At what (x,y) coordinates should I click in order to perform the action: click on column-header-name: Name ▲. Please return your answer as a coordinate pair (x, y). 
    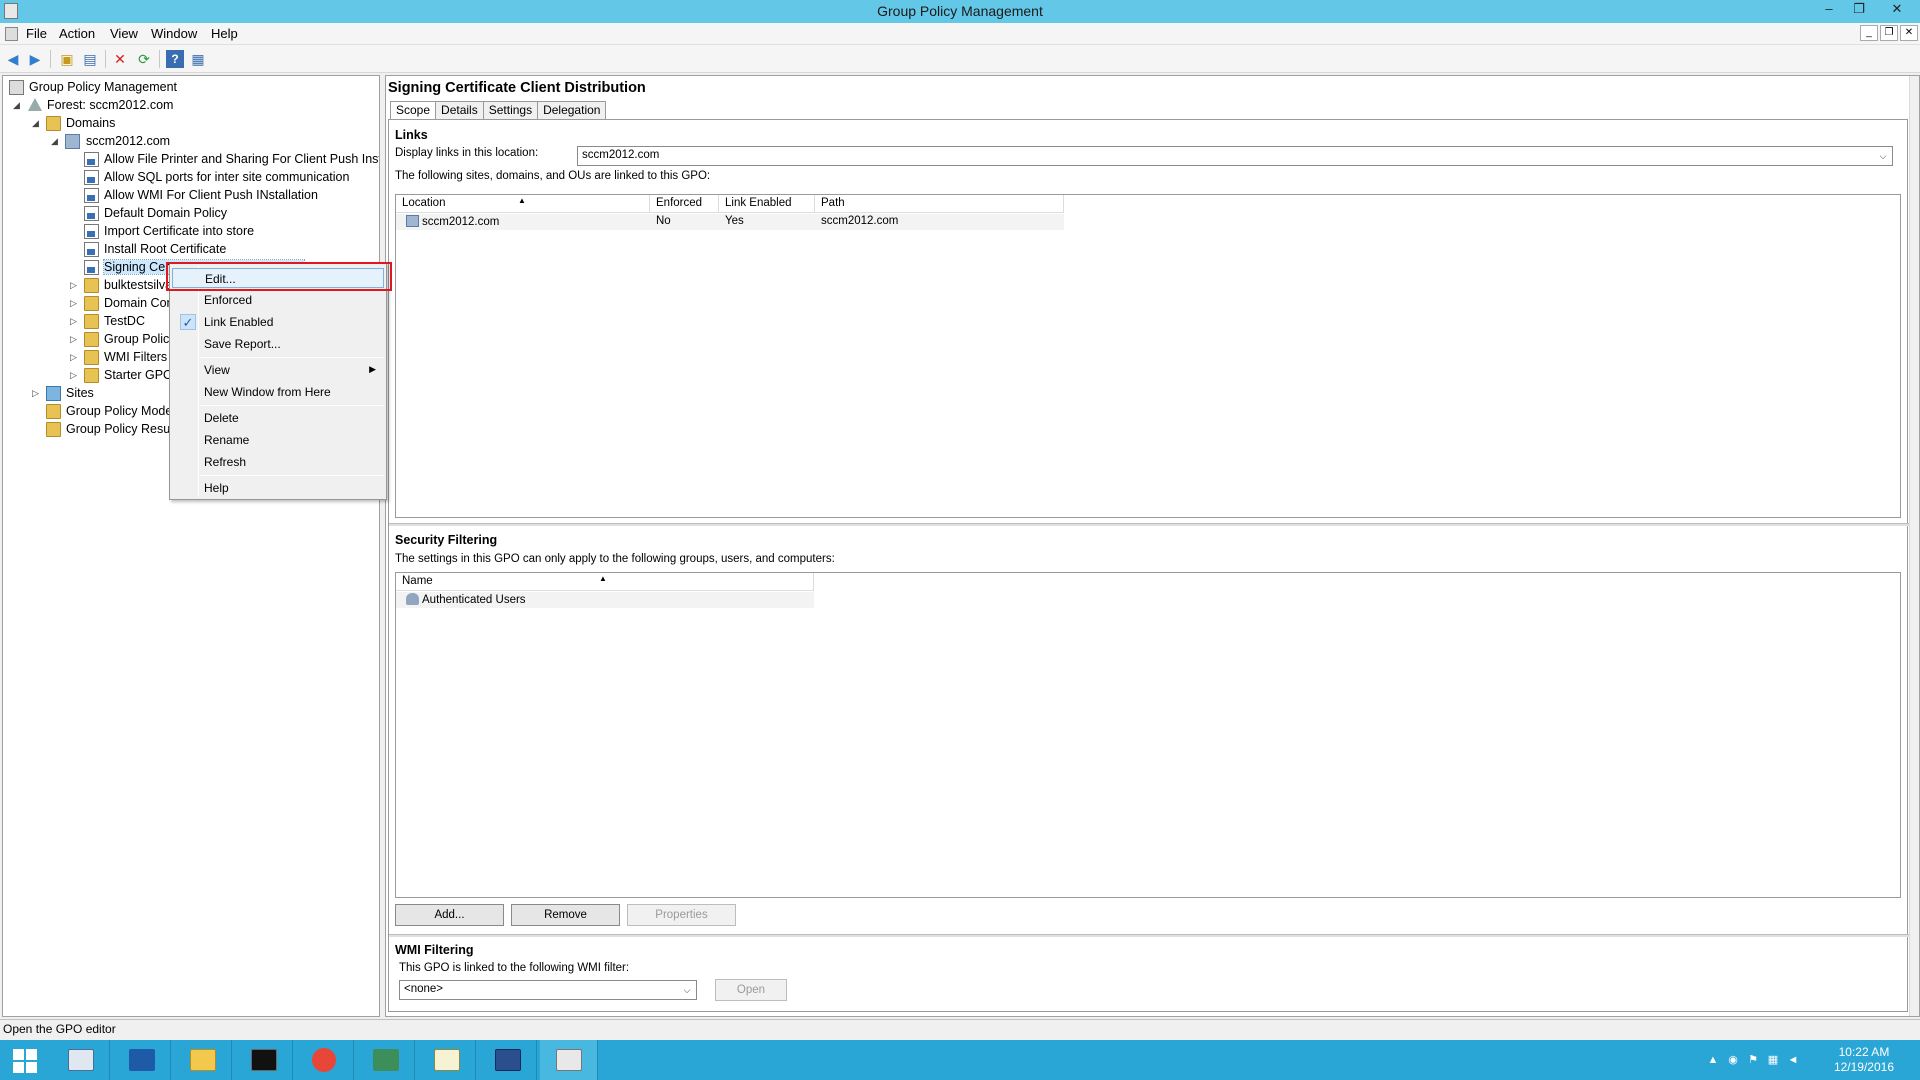
    Looking at the image, I should click on (605, 582).